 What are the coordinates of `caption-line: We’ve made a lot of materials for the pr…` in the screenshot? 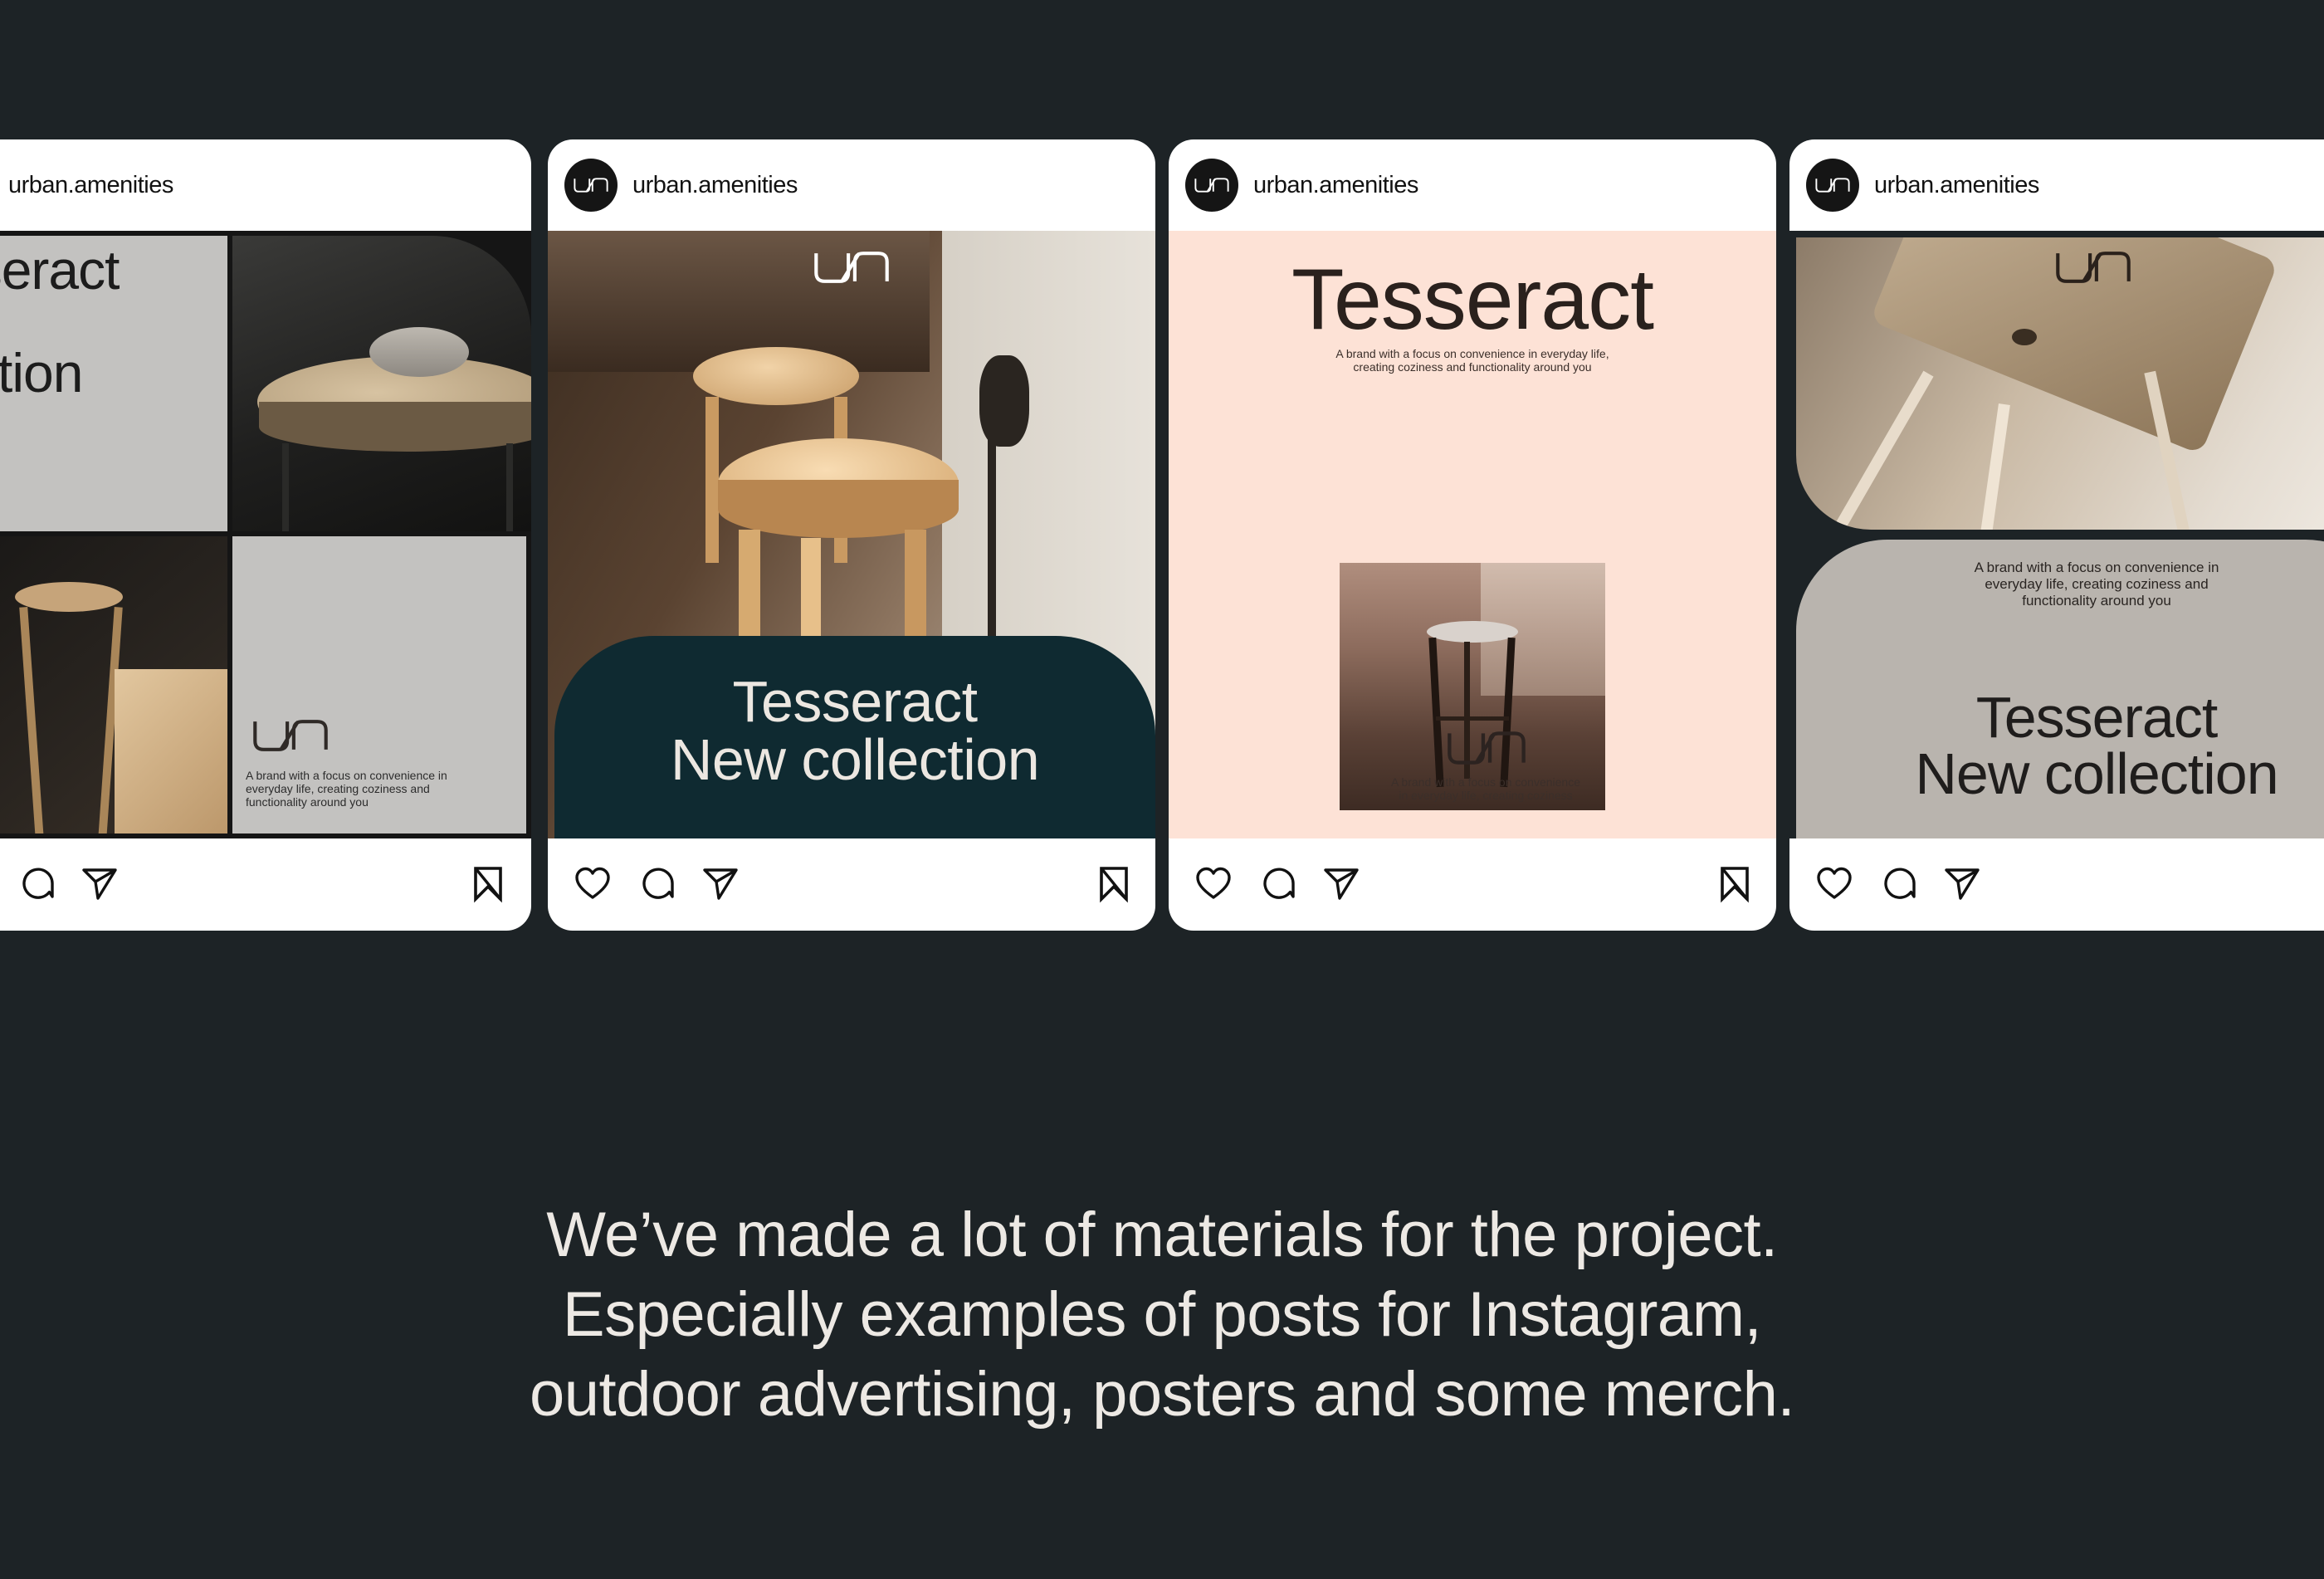 It's located at (1162, 1235).